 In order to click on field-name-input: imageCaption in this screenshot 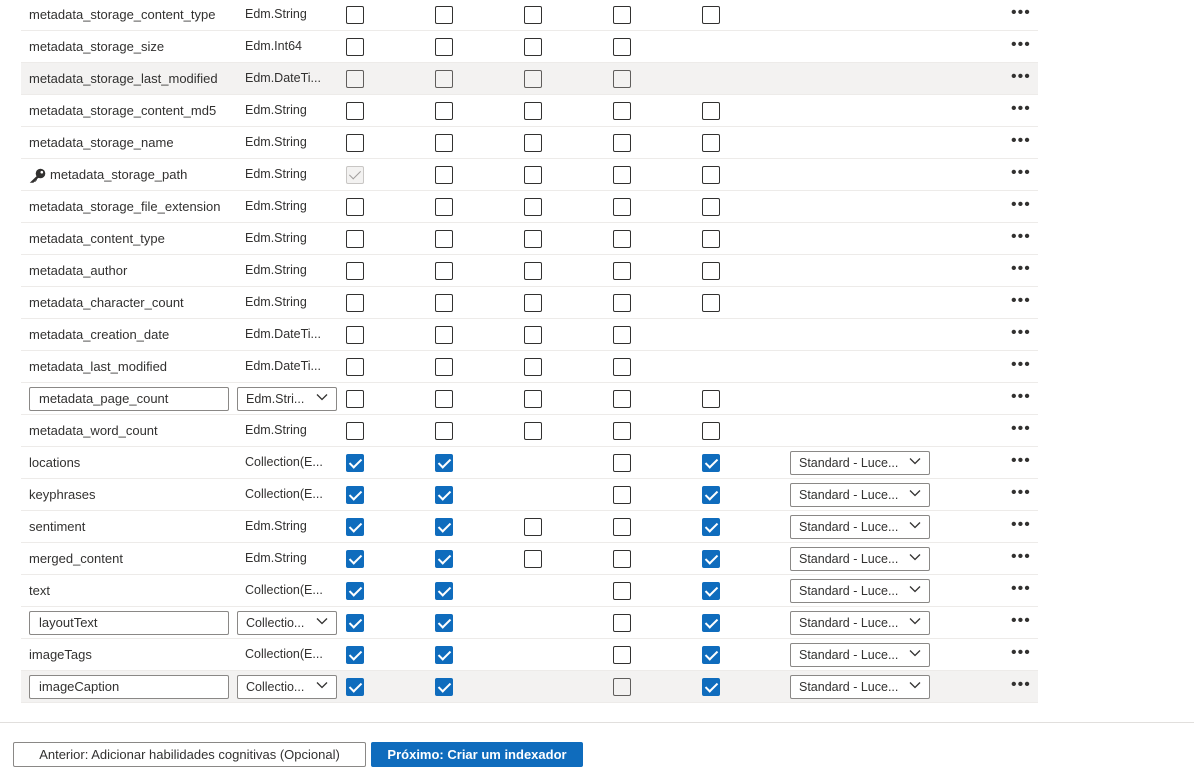, I will do `click(129, 687)`.